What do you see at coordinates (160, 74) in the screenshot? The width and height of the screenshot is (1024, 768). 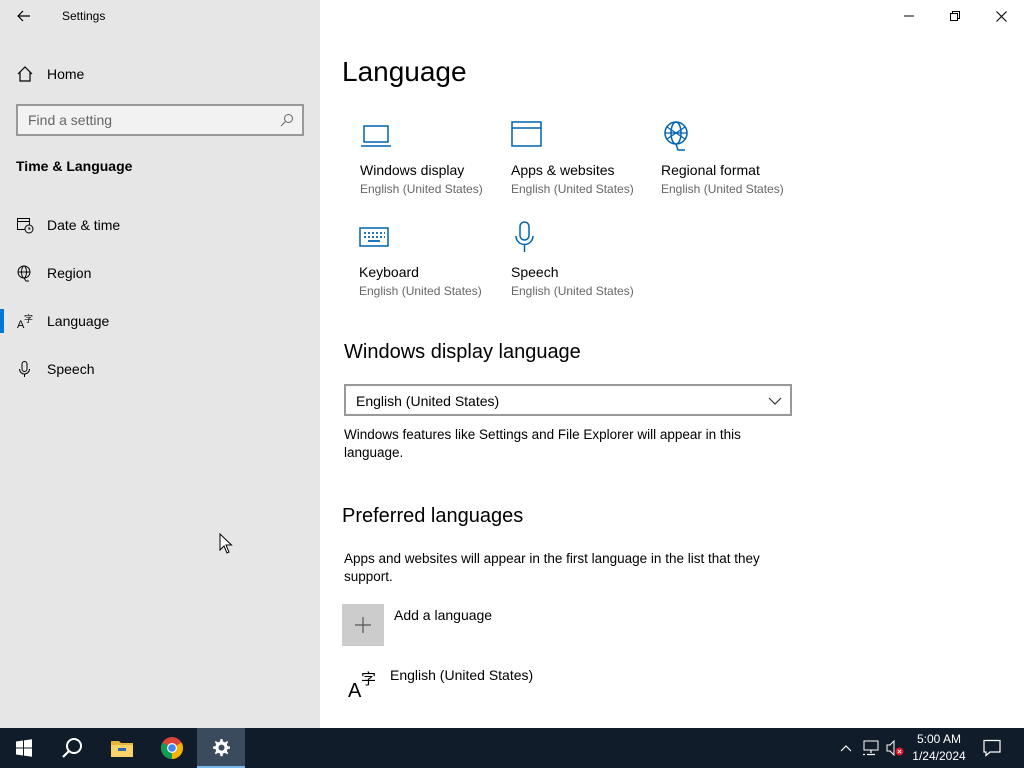 I see `sidebar-item-home: Home` at bounding box center [160, 74].